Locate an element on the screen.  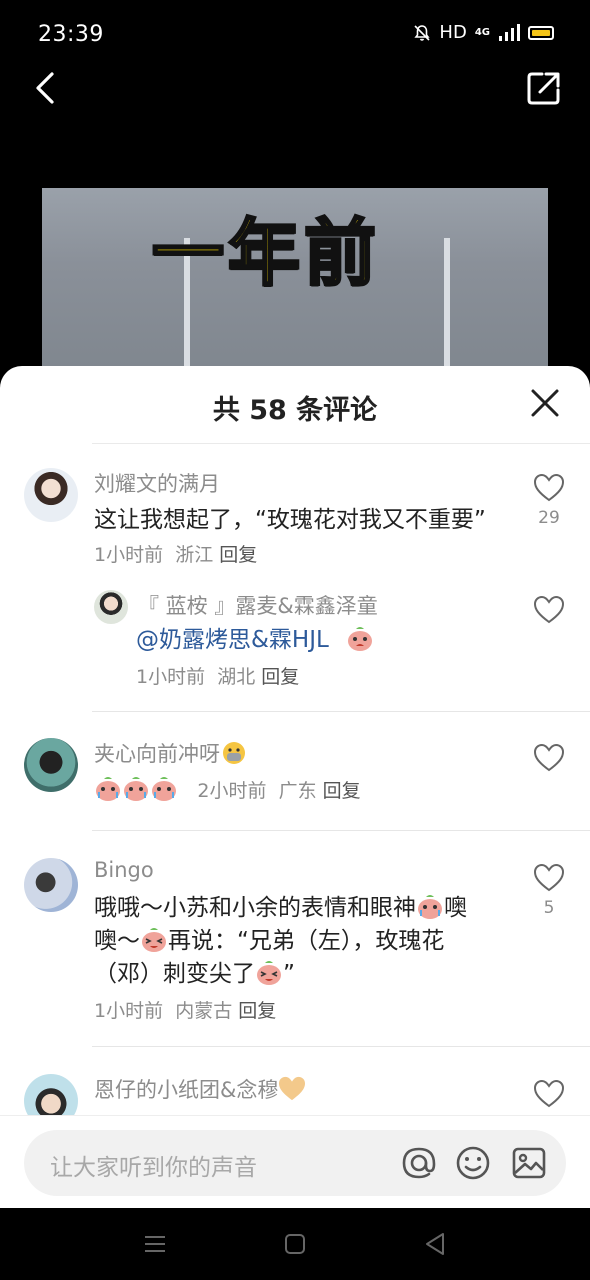
comment-username: 刘耀文的满月 is located at coordinates (157, 483).